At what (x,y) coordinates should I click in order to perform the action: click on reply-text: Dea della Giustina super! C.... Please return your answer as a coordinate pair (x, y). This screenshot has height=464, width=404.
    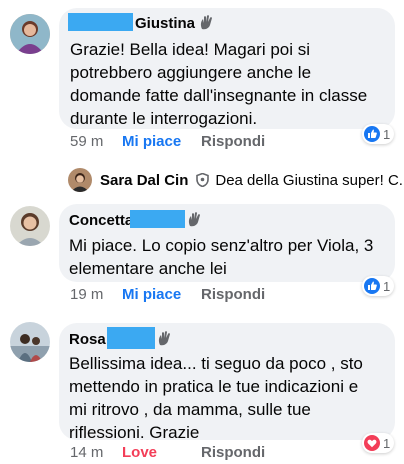
    Looking at the image, I should click on (309, 180).